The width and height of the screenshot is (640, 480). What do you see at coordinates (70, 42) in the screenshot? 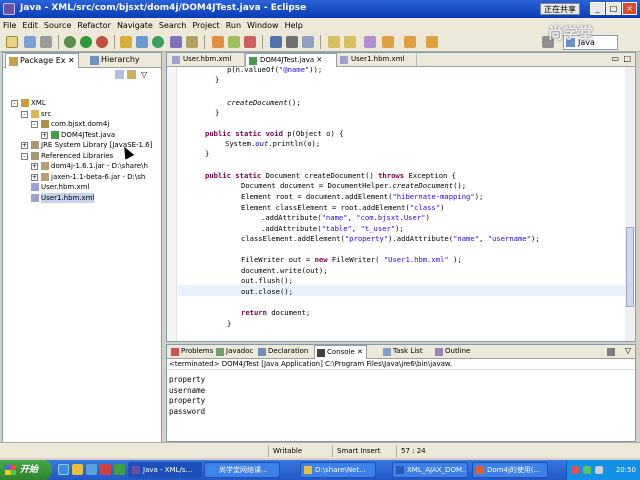
I see `debug-icon` at bounding box center [70, 42].